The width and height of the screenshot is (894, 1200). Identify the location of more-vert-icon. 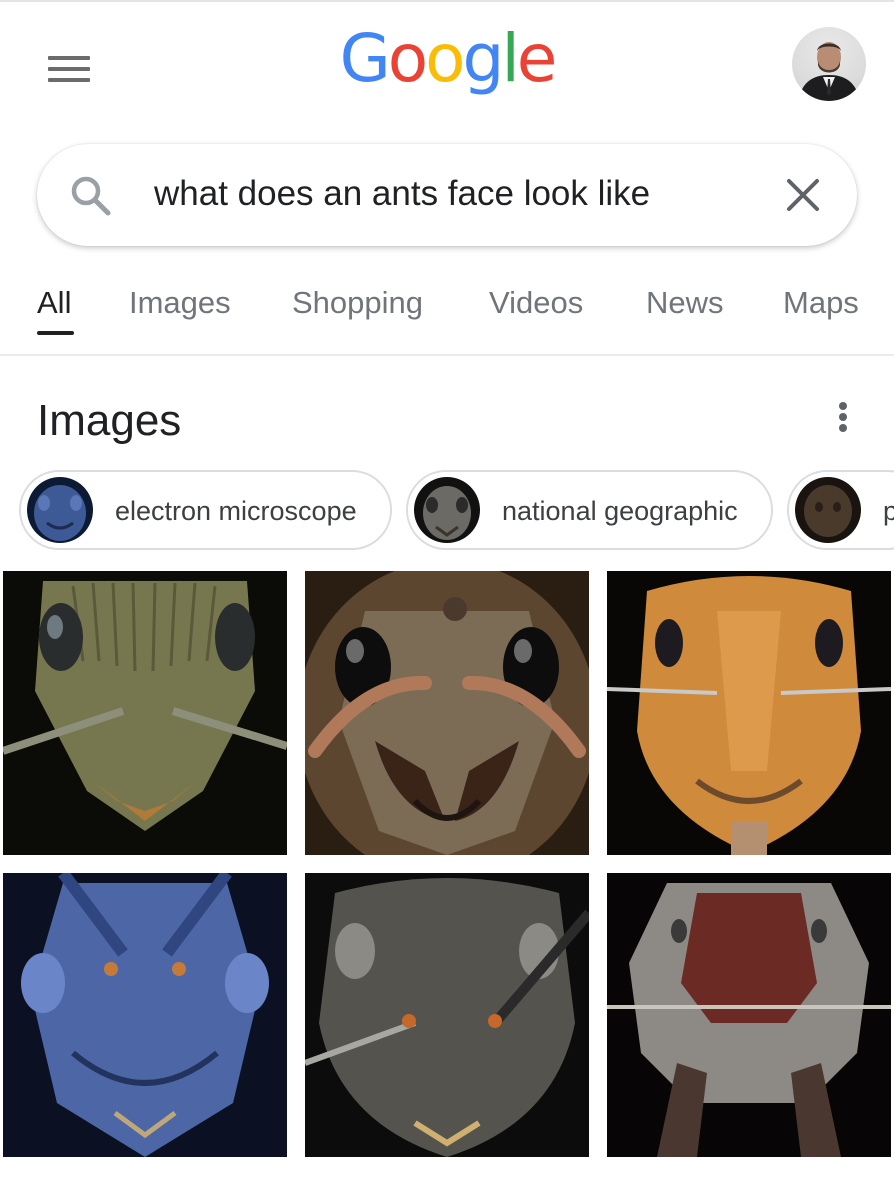
(843, 418).